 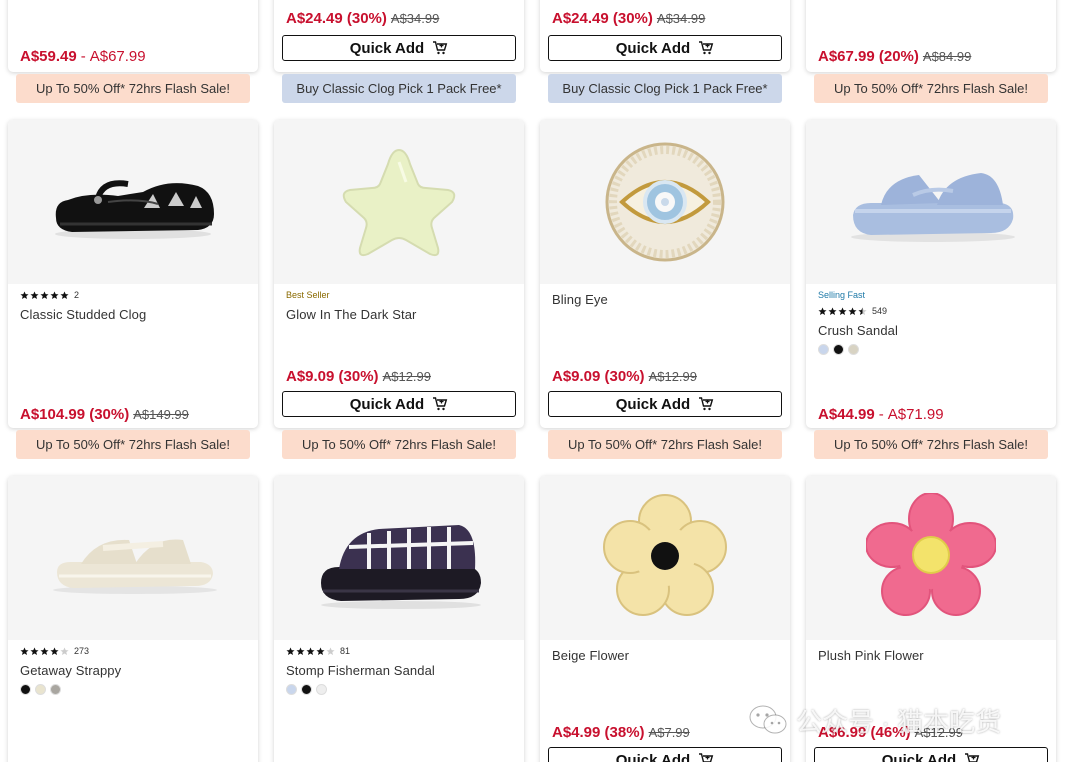 What do you see at coordinates (931, 554) in the screenshot?
I see `pink-flower-icon` at bounding box center [931, 554].